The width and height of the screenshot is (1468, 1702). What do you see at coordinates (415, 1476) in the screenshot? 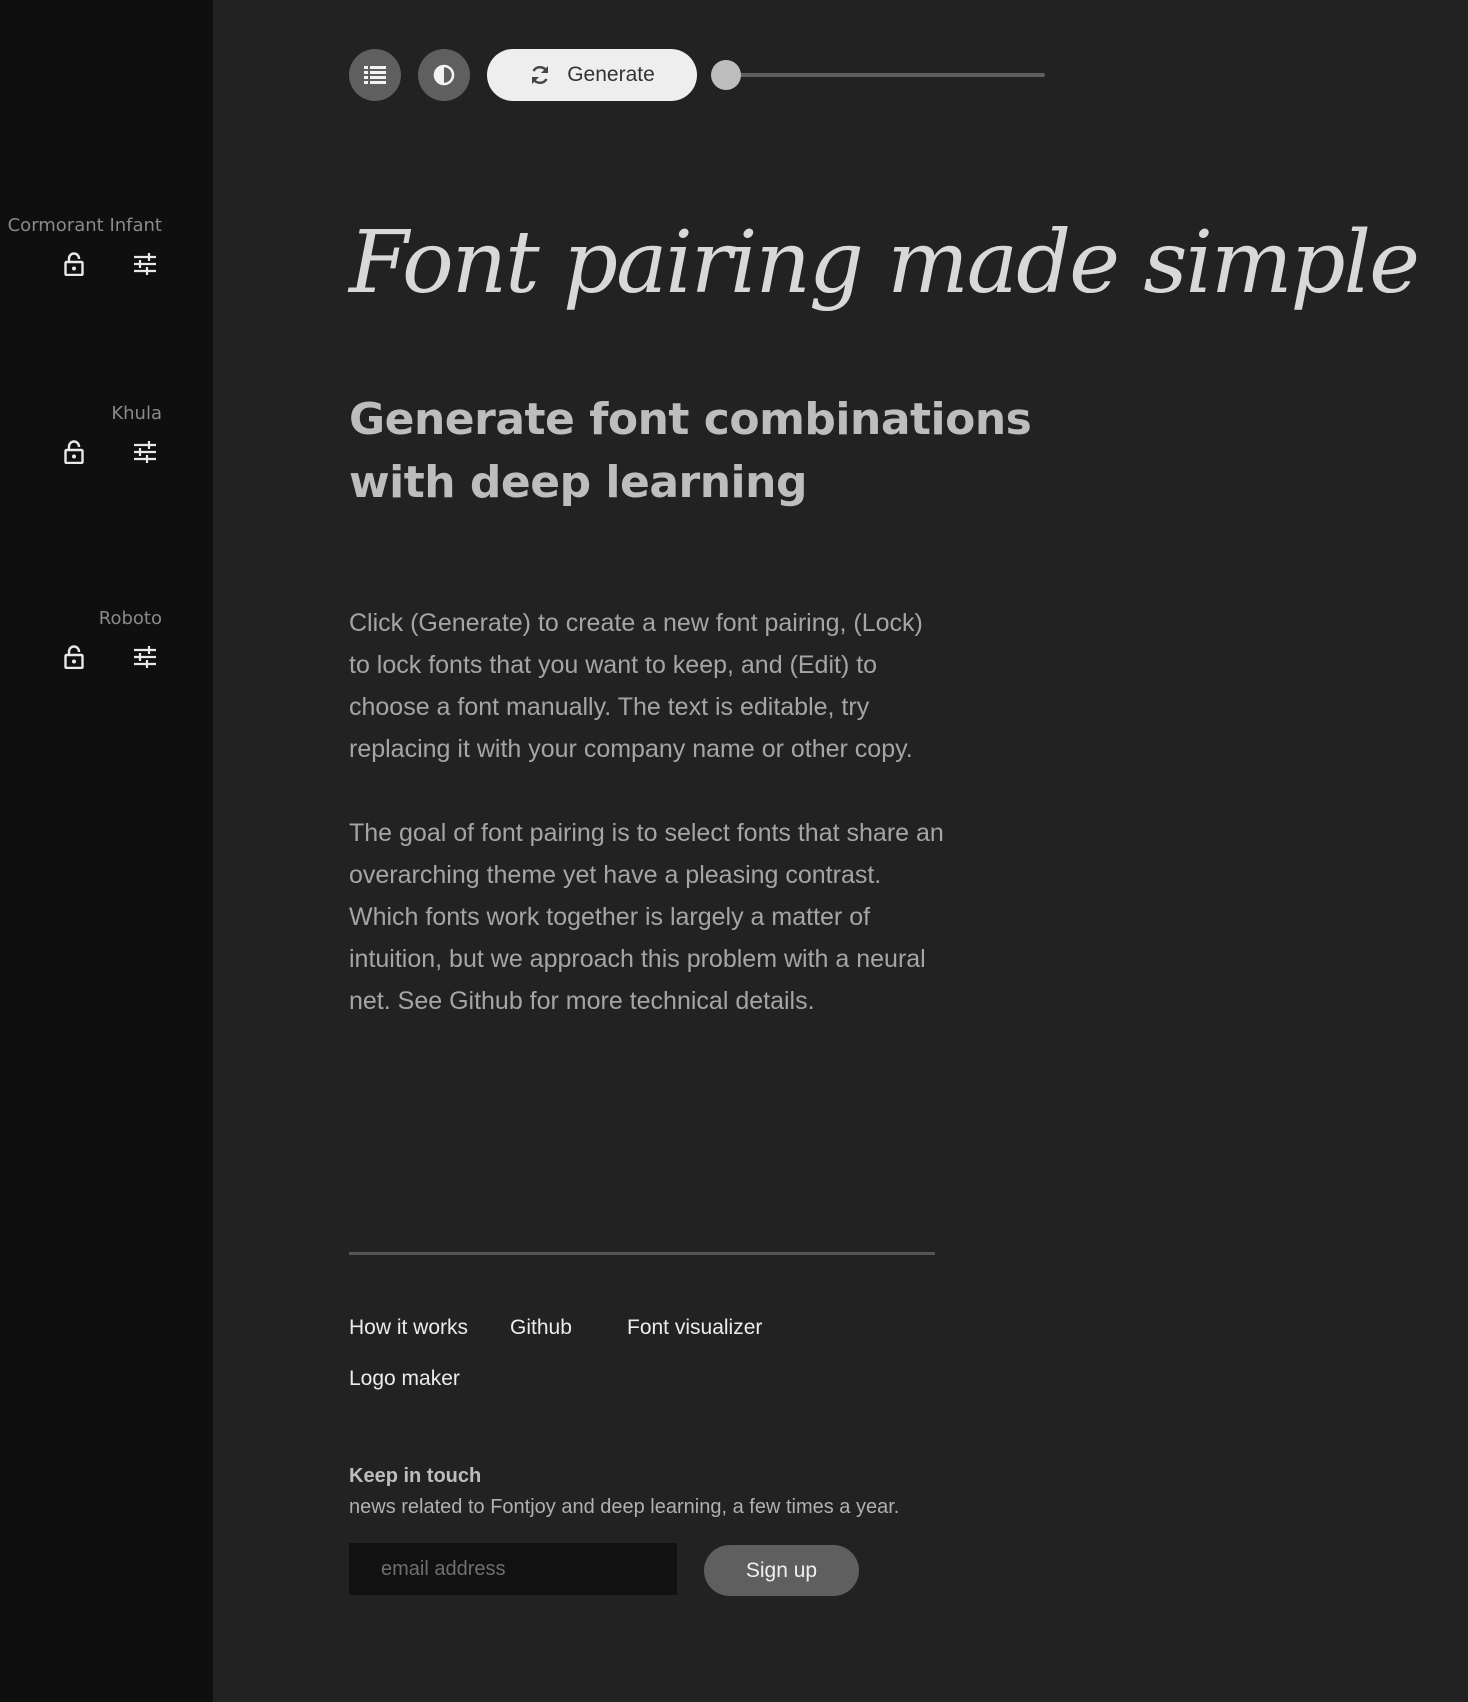
I see `newsletter-title: Keep in touch` at bounding box center [415, 1476].